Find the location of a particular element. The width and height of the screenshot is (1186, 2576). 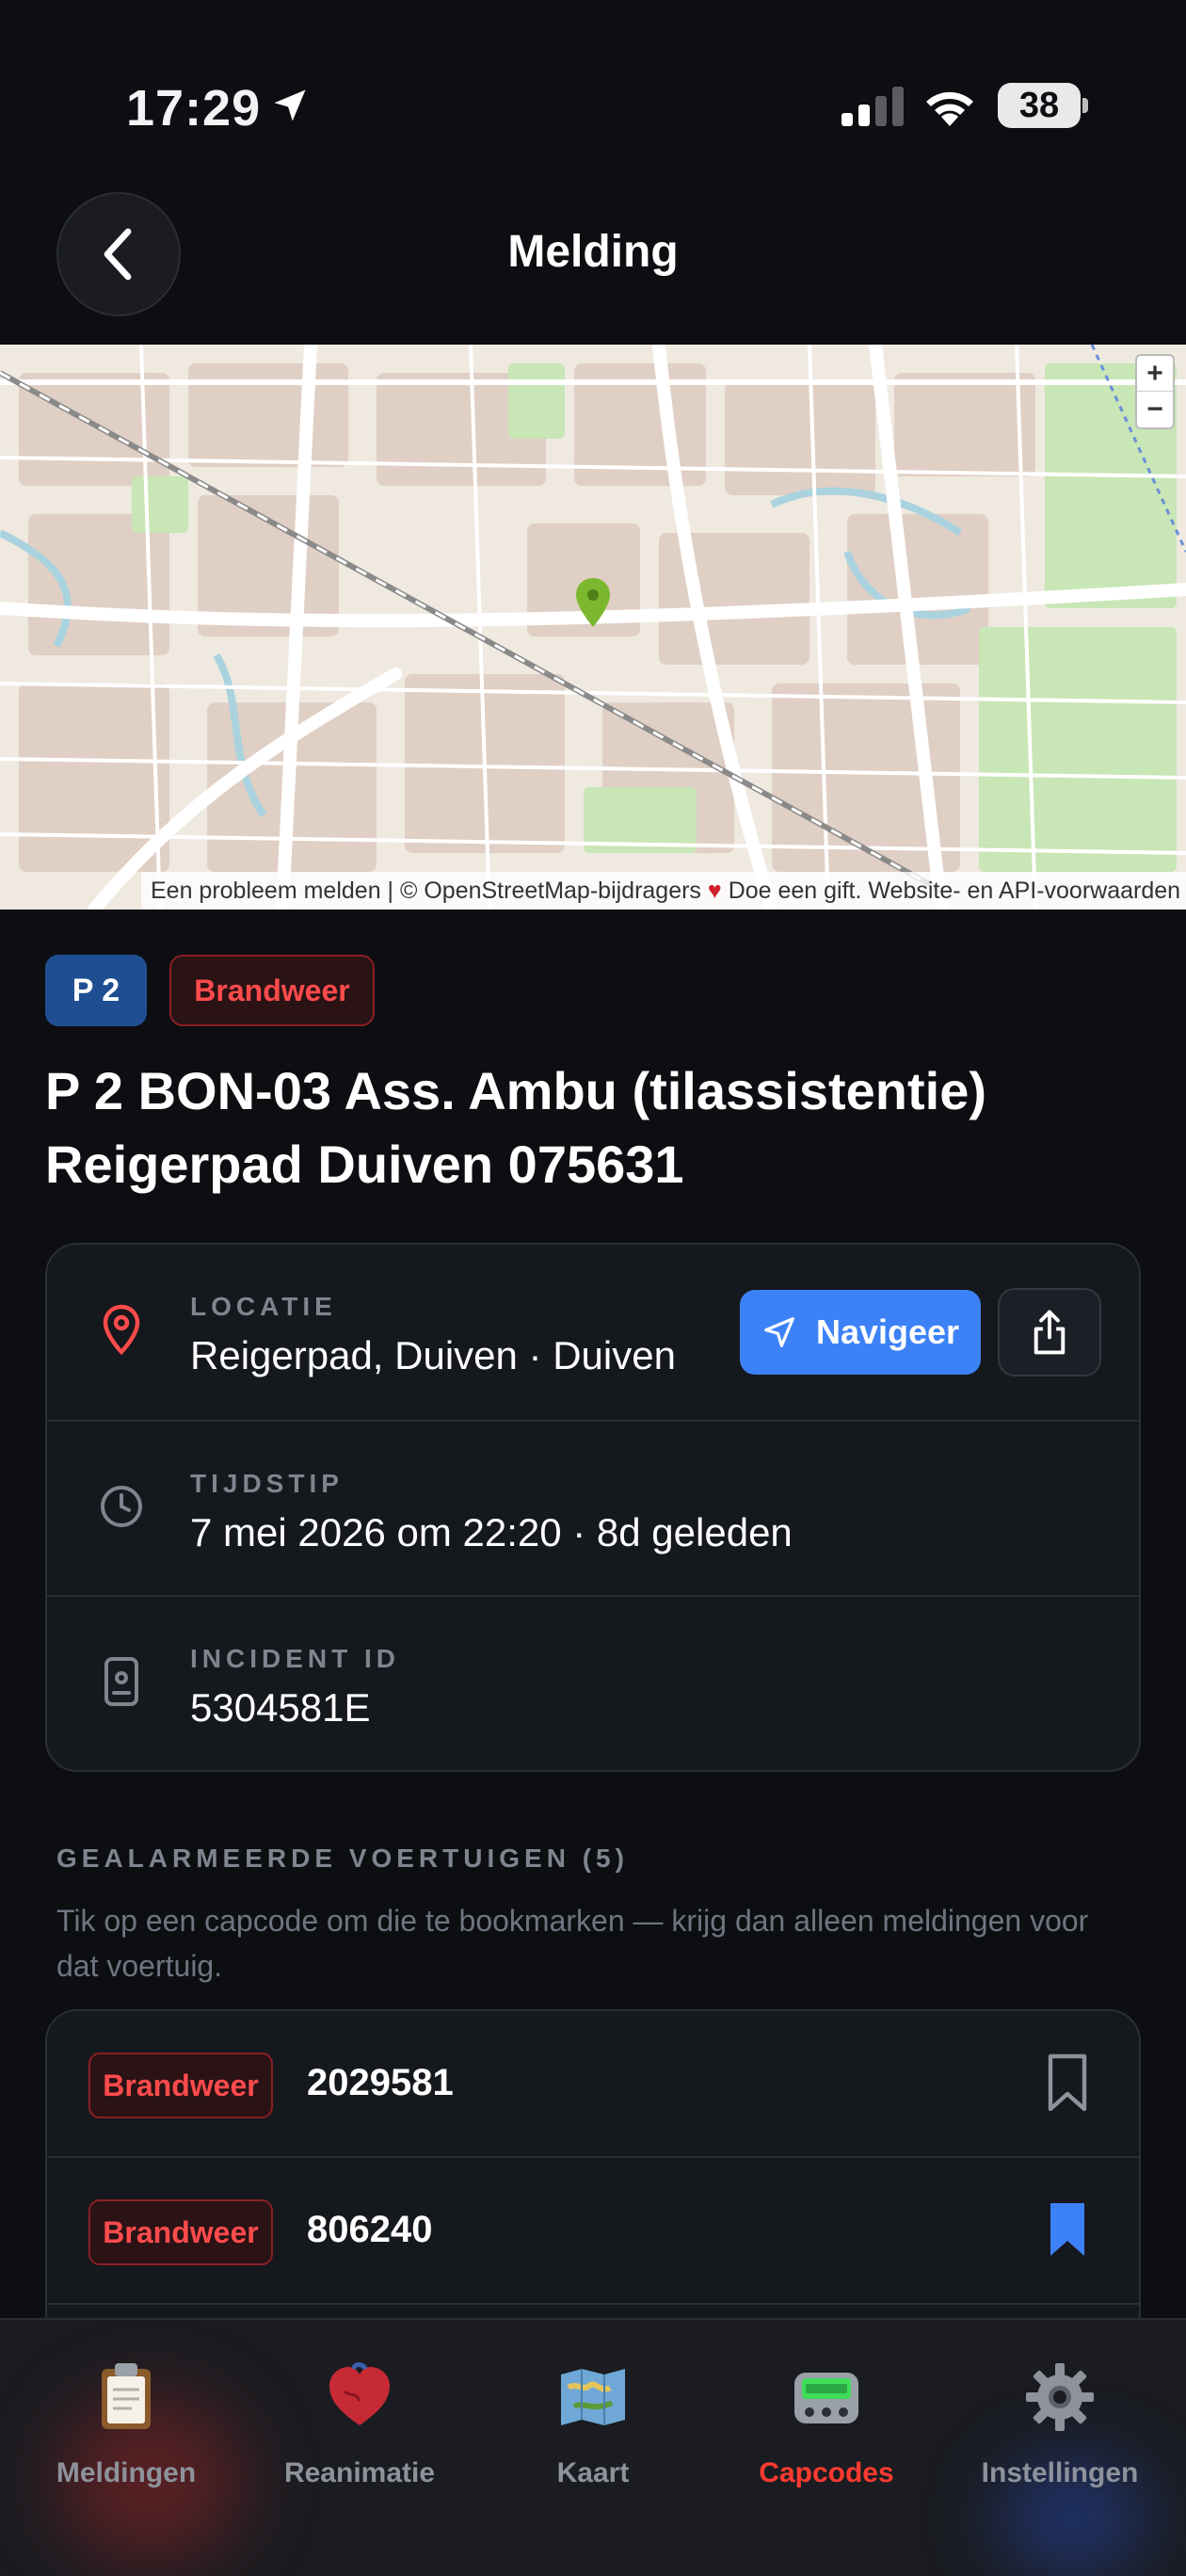

wifi-icon is located at coordinates (949, 108).